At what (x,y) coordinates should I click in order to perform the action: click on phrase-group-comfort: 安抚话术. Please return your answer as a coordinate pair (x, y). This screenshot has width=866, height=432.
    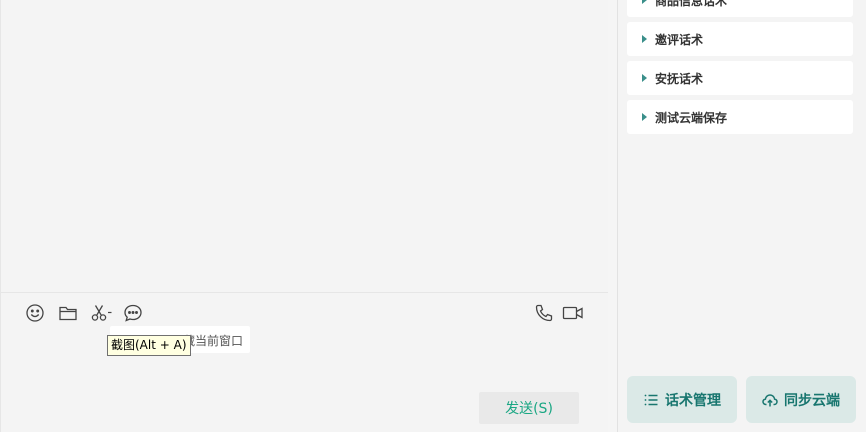
    Looking at the image, I should click on (740, 78).